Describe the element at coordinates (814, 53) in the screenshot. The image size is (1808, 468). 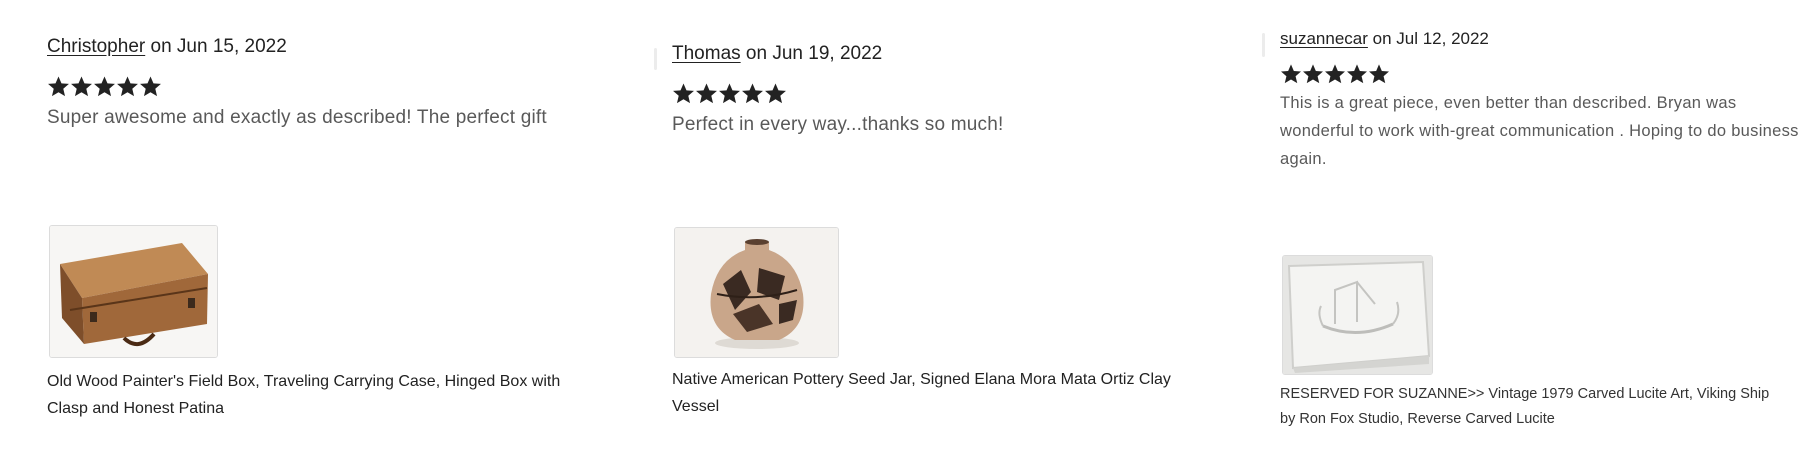
I see `review-date: on Jun 19, 2022` at that location.